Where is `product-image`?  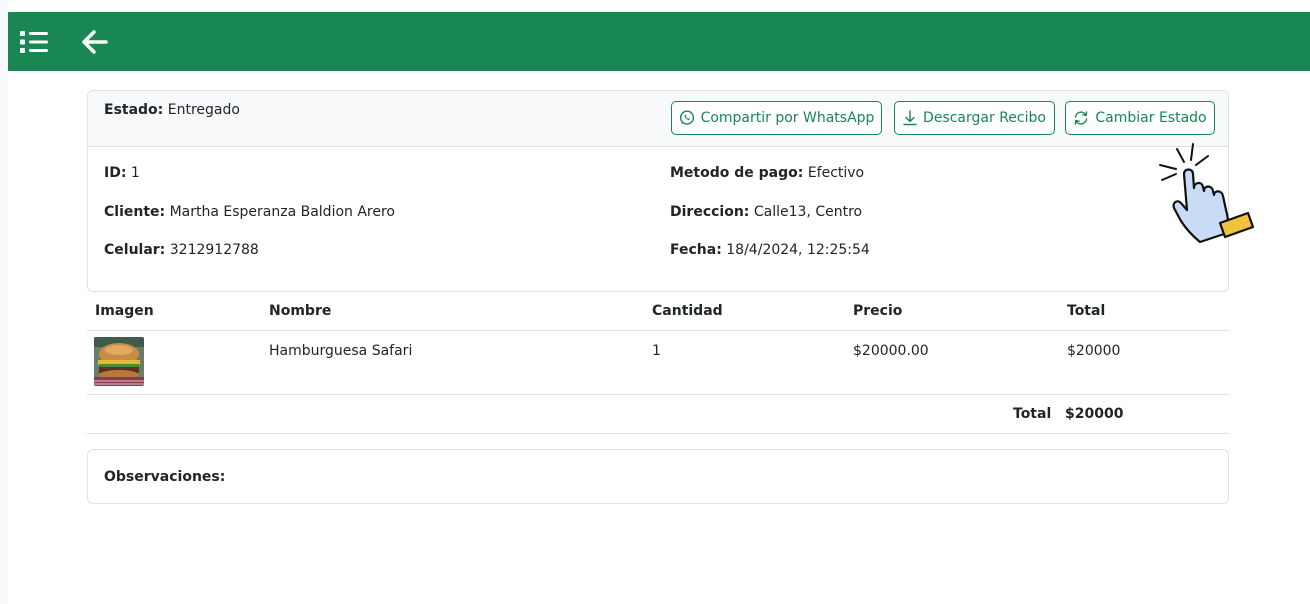 product-image is located at coordinates (119, 361).